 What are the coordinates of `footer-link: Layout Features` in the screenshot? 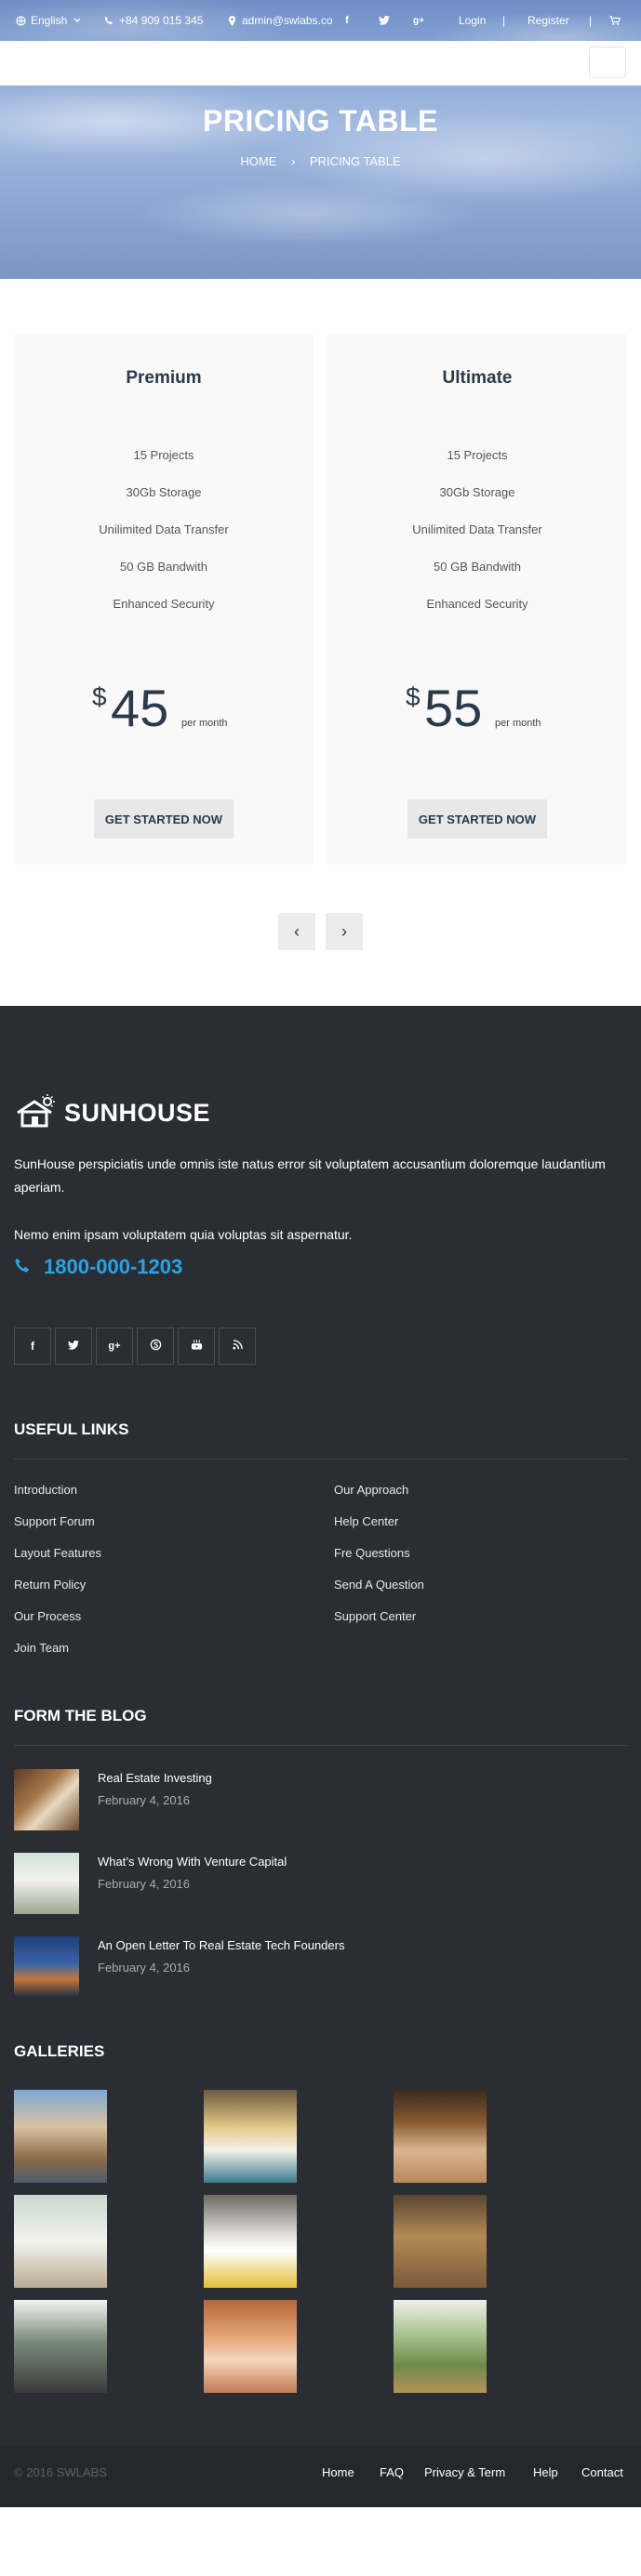 It's located at (57, 1553).